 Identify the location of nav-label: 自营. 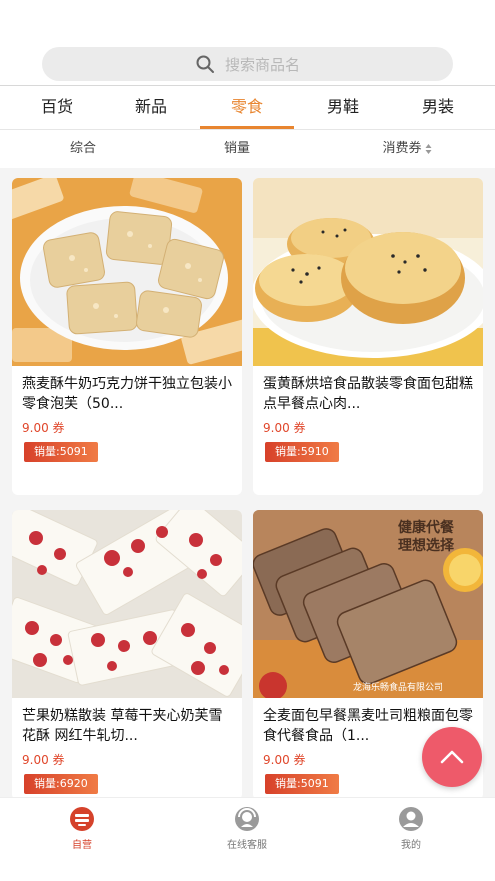
(82, 845).